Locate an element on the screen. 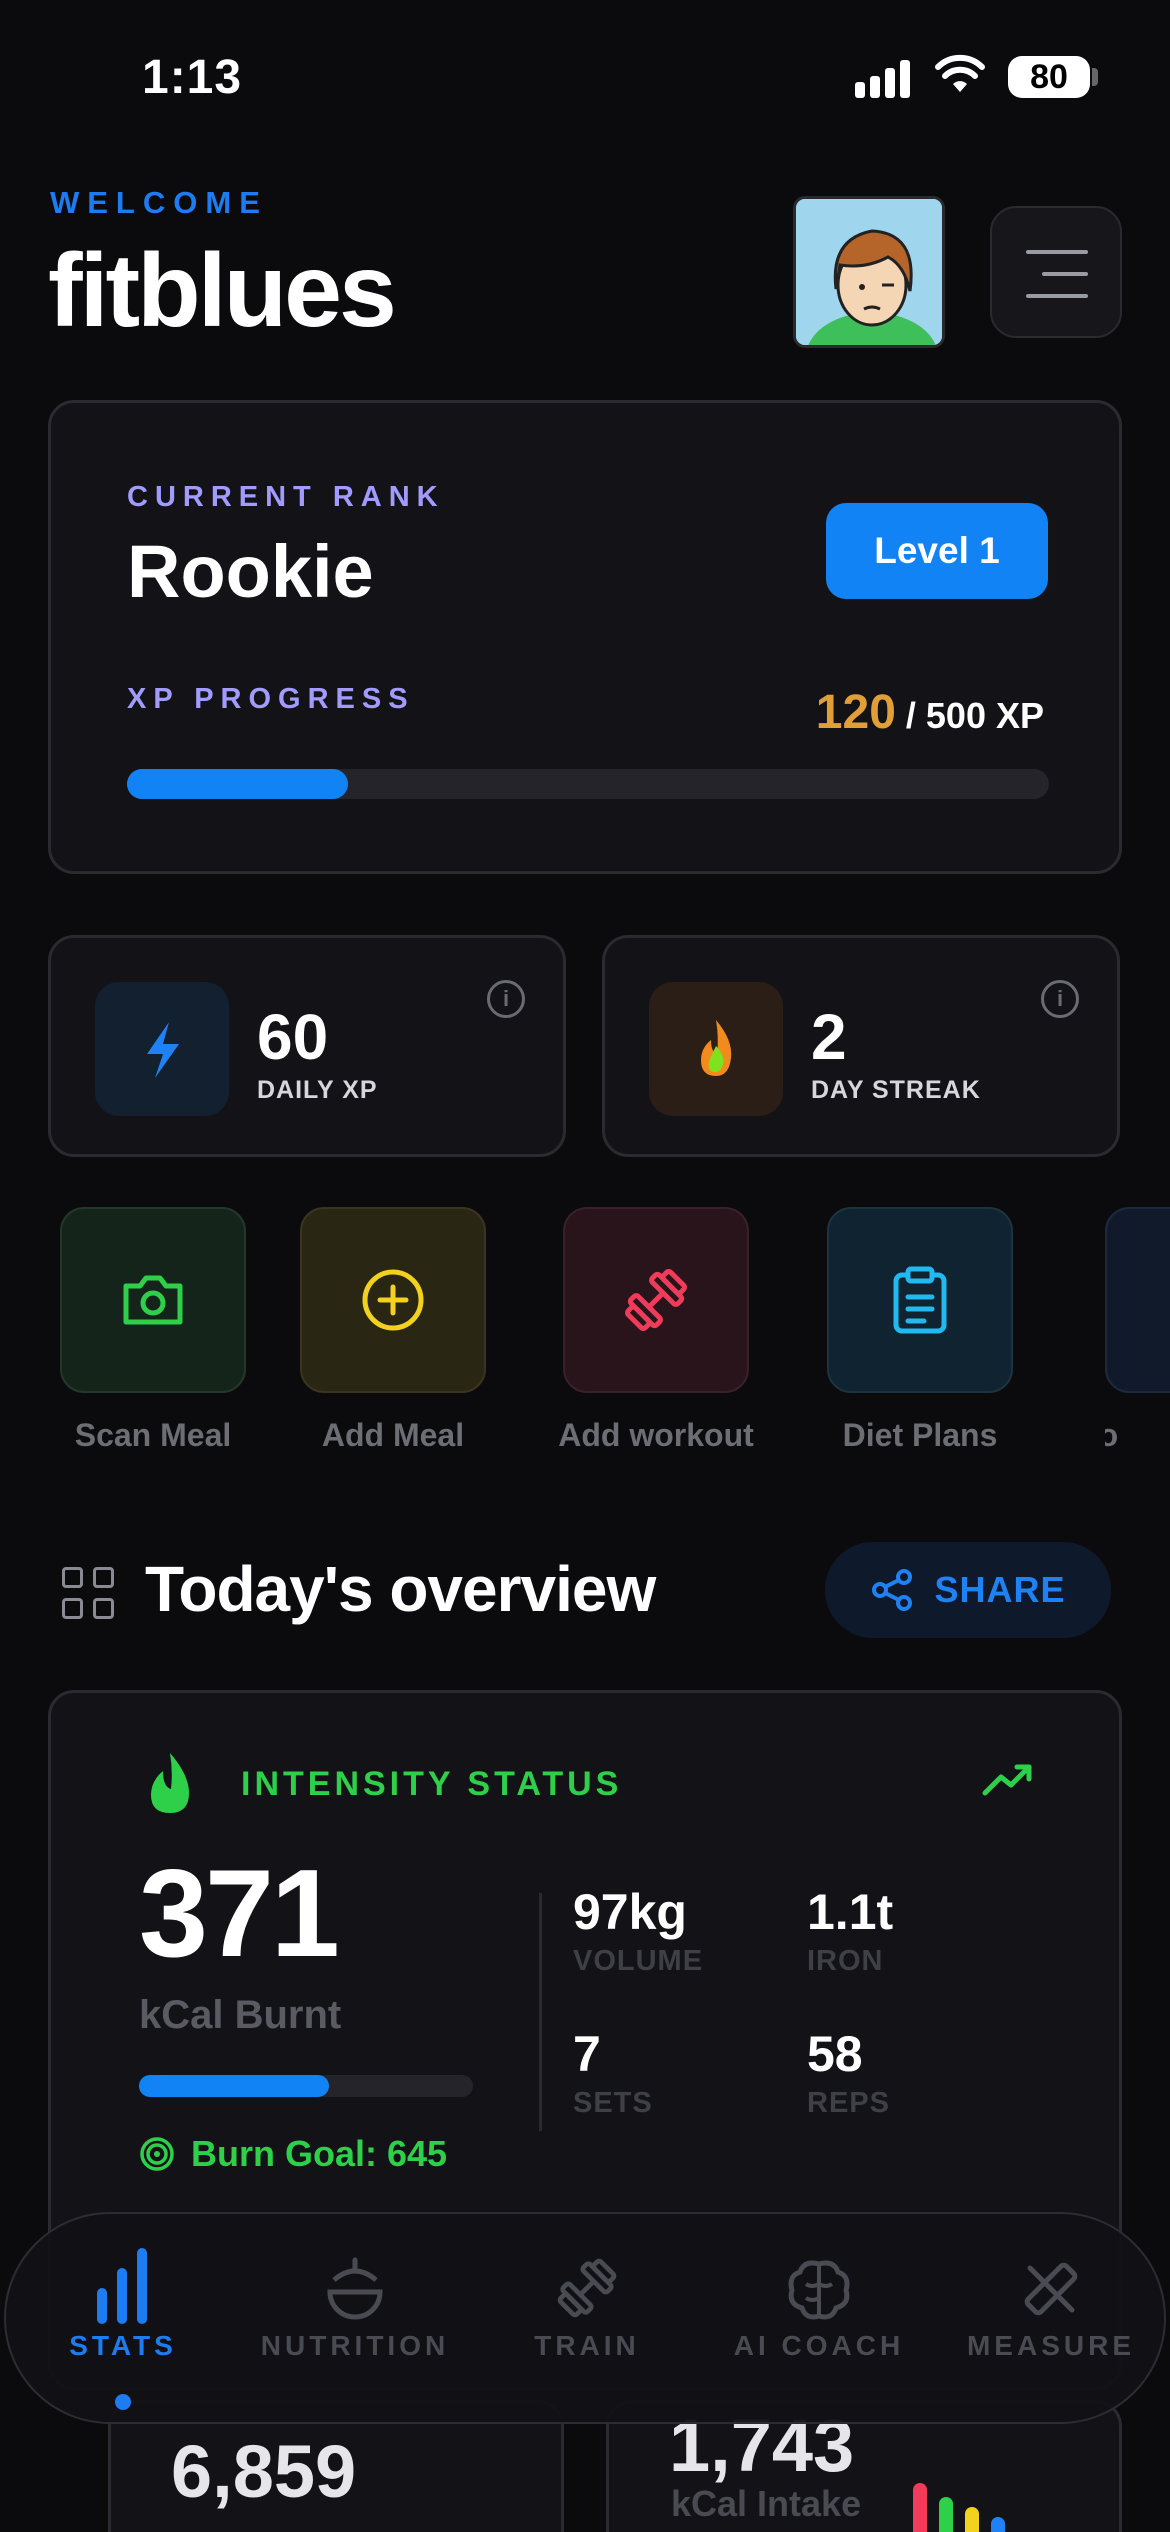 Image resolution: width=1170 pixels, height=2532 pixels. target-icon is located at coordinates (157, 2154).